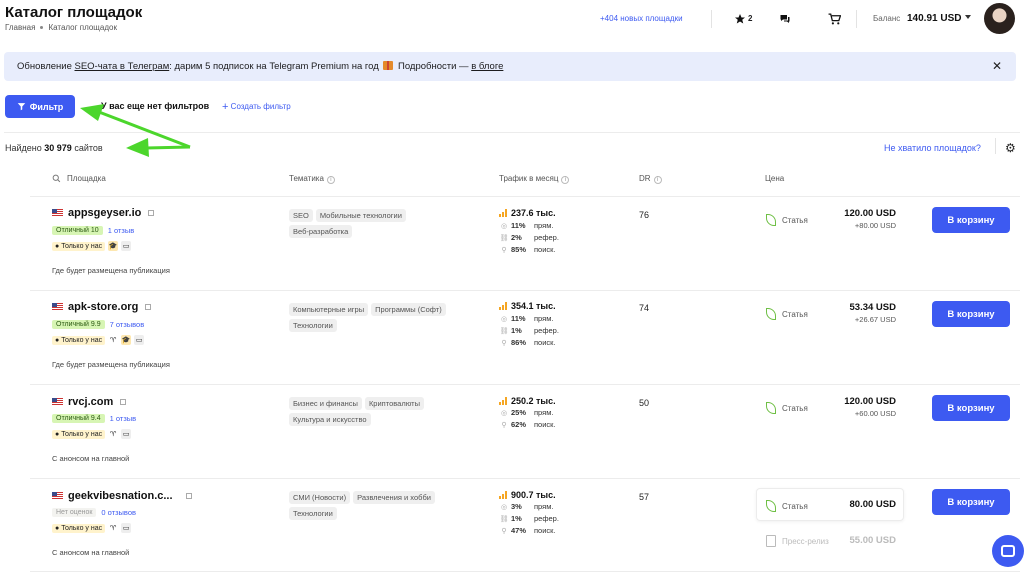 The width and height of the screenshot is (1024, 574). I want to click on not-enough-sites-link: Не хватило площадок?, so click(932, 148).